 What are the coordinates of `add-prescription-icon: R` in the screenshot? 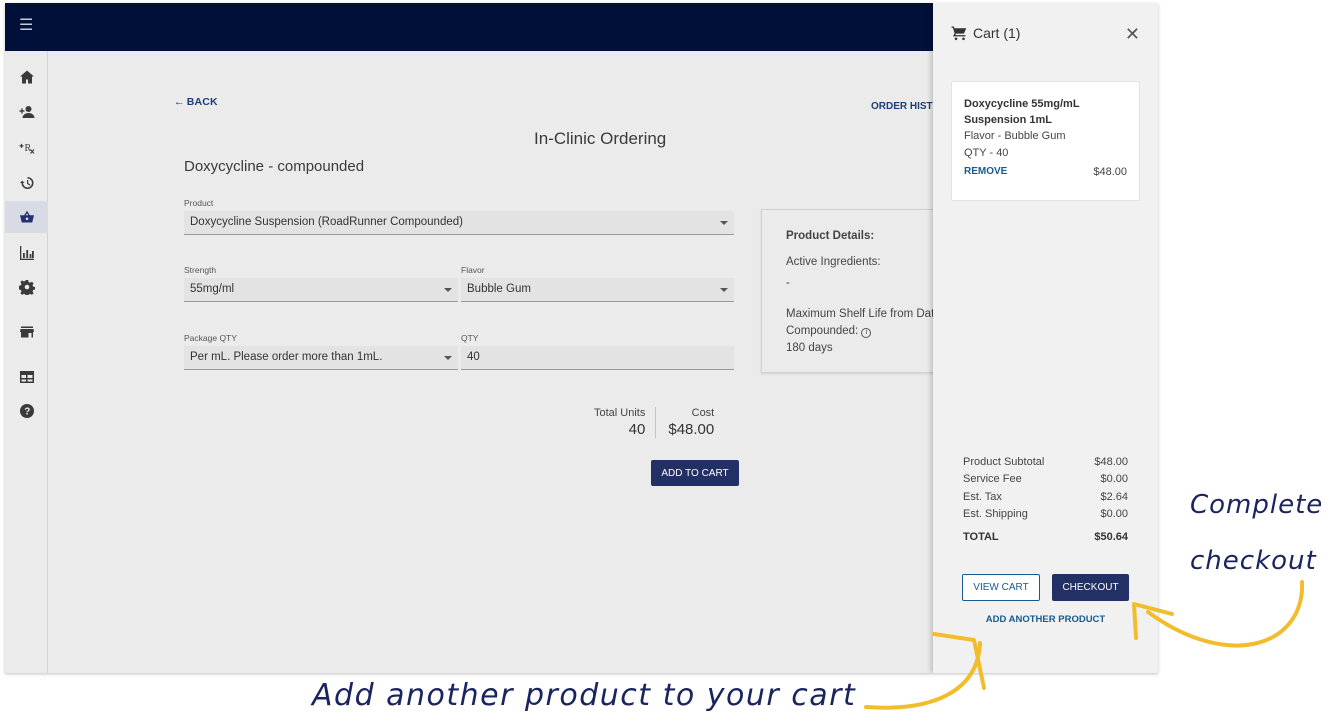 It's located at (26, 148).